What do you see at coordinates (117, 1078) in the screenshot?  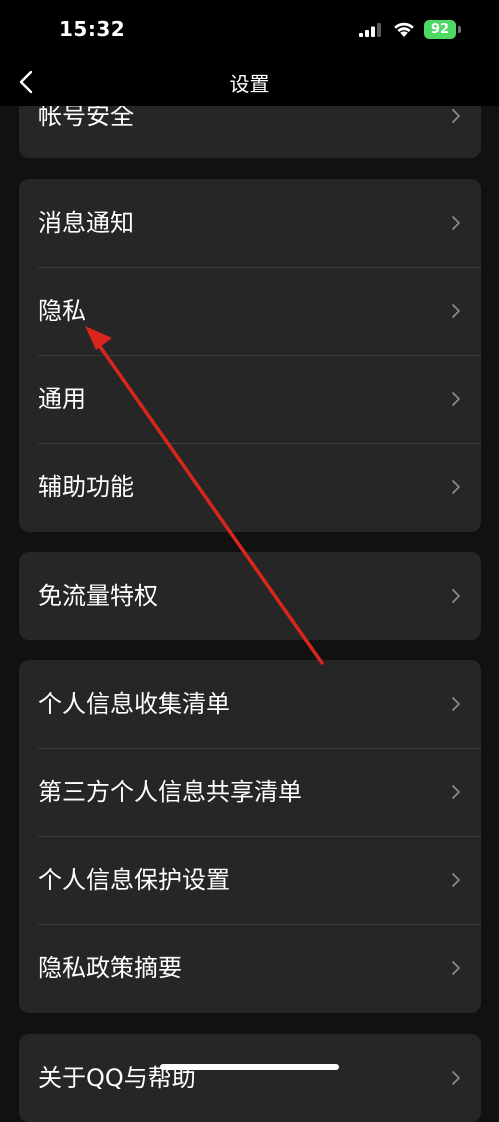 I see `settings-item-label: 关于QQ与帮助` at bounding box center [117, 1078].